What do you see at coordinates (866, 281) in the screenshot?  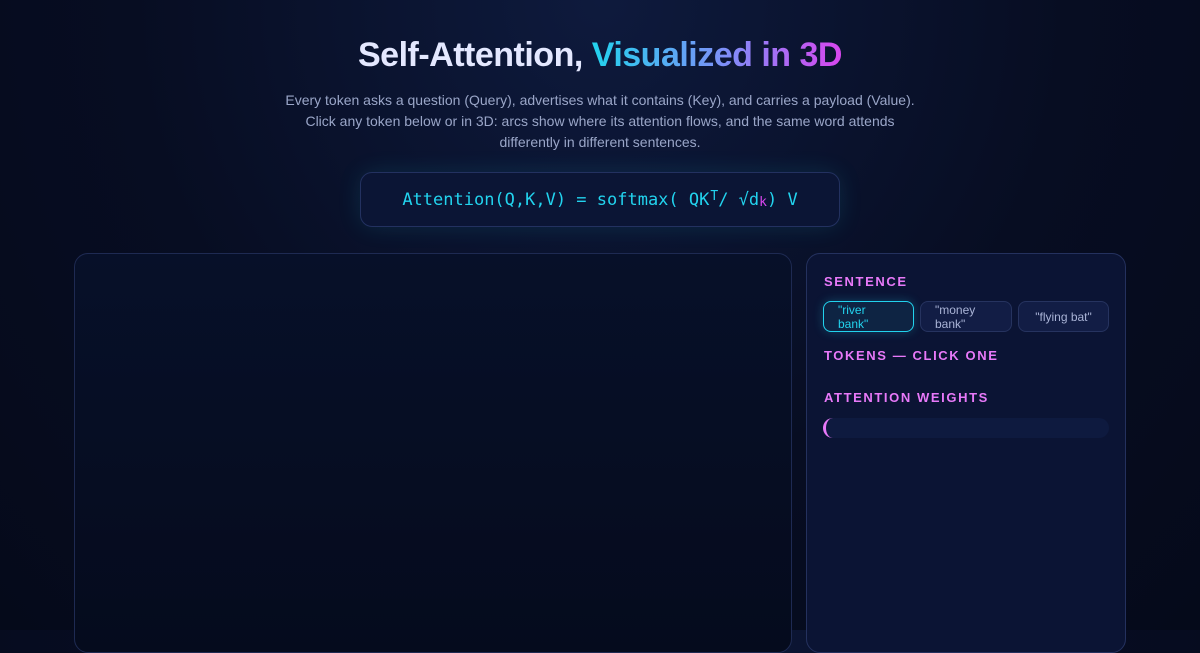 I see `sentence-label: SENTENCE` at bounding box center [866, 281].